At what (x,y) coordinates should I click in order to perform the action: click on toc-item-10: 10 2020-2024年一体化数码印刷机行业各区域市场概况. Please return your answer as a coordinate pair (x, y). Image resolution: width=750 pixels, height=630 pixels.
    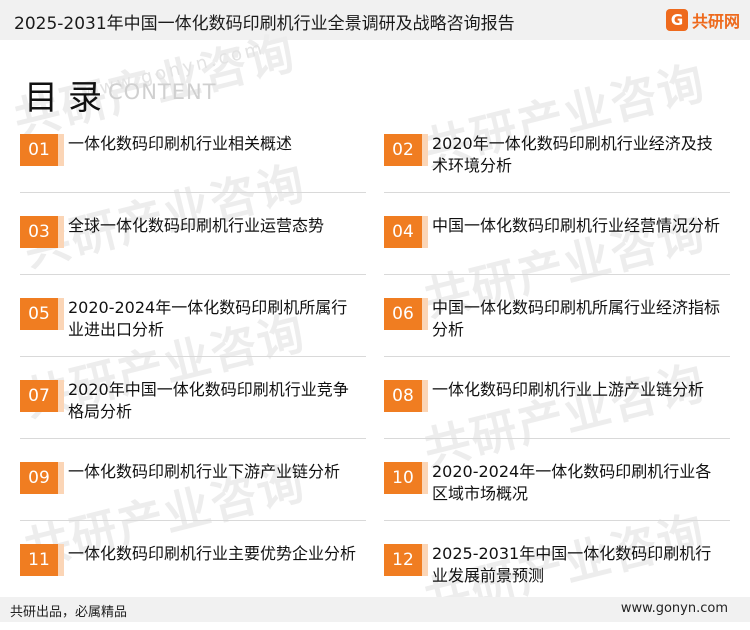
    Looking at the image, I should click on (557, 491).